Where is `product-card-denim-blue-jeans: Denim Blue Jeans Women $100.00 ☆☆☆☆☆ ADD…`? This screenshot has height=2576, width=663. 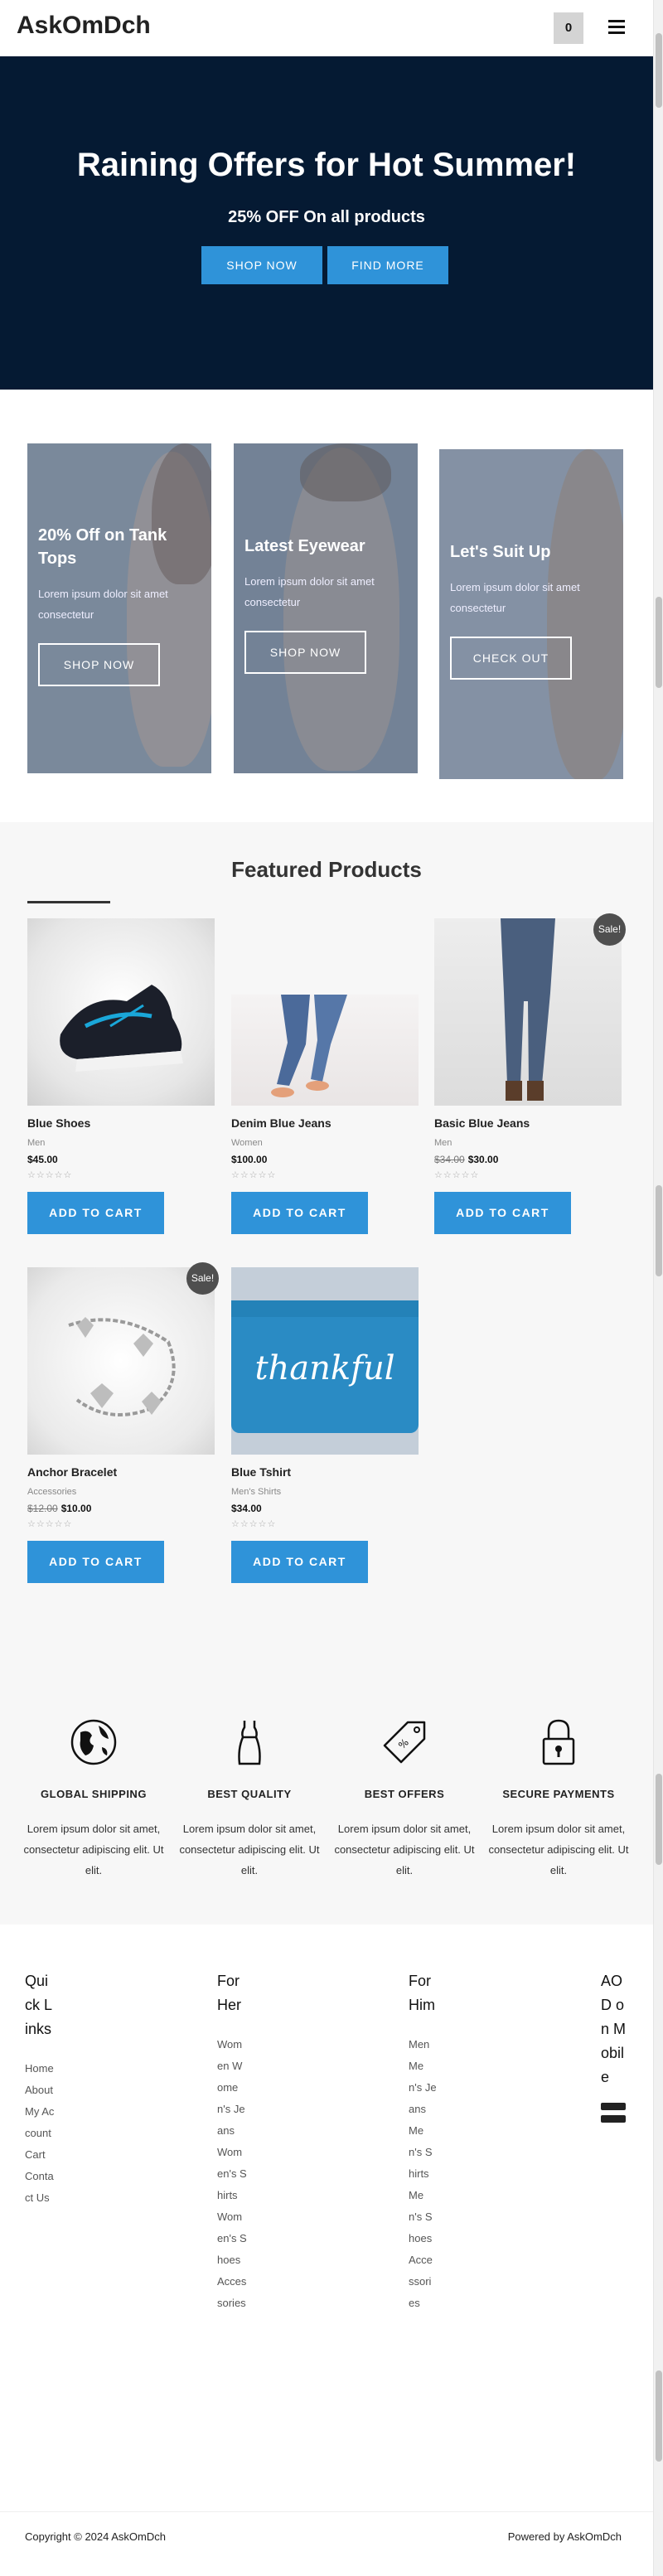
product-card-denim-blue-jeans: Denim Blue Jeans Women $100.00 ☆☆☆☆☆ ADD… is located at coordinates (325, 1076).